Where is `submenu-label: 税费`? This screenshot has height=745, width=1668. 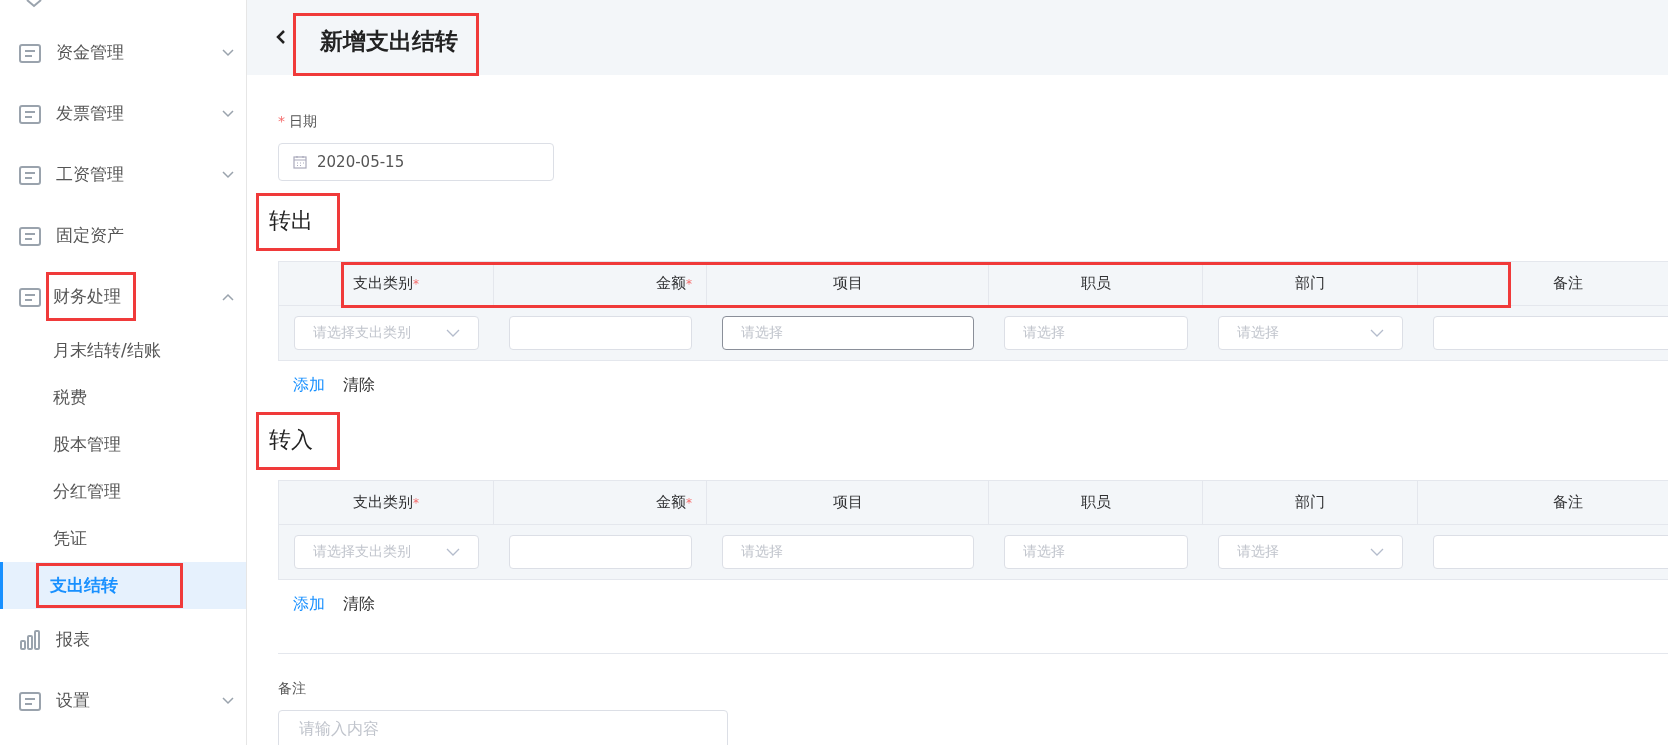
submenu-label: 税费 is located at coordinates (70, 397).